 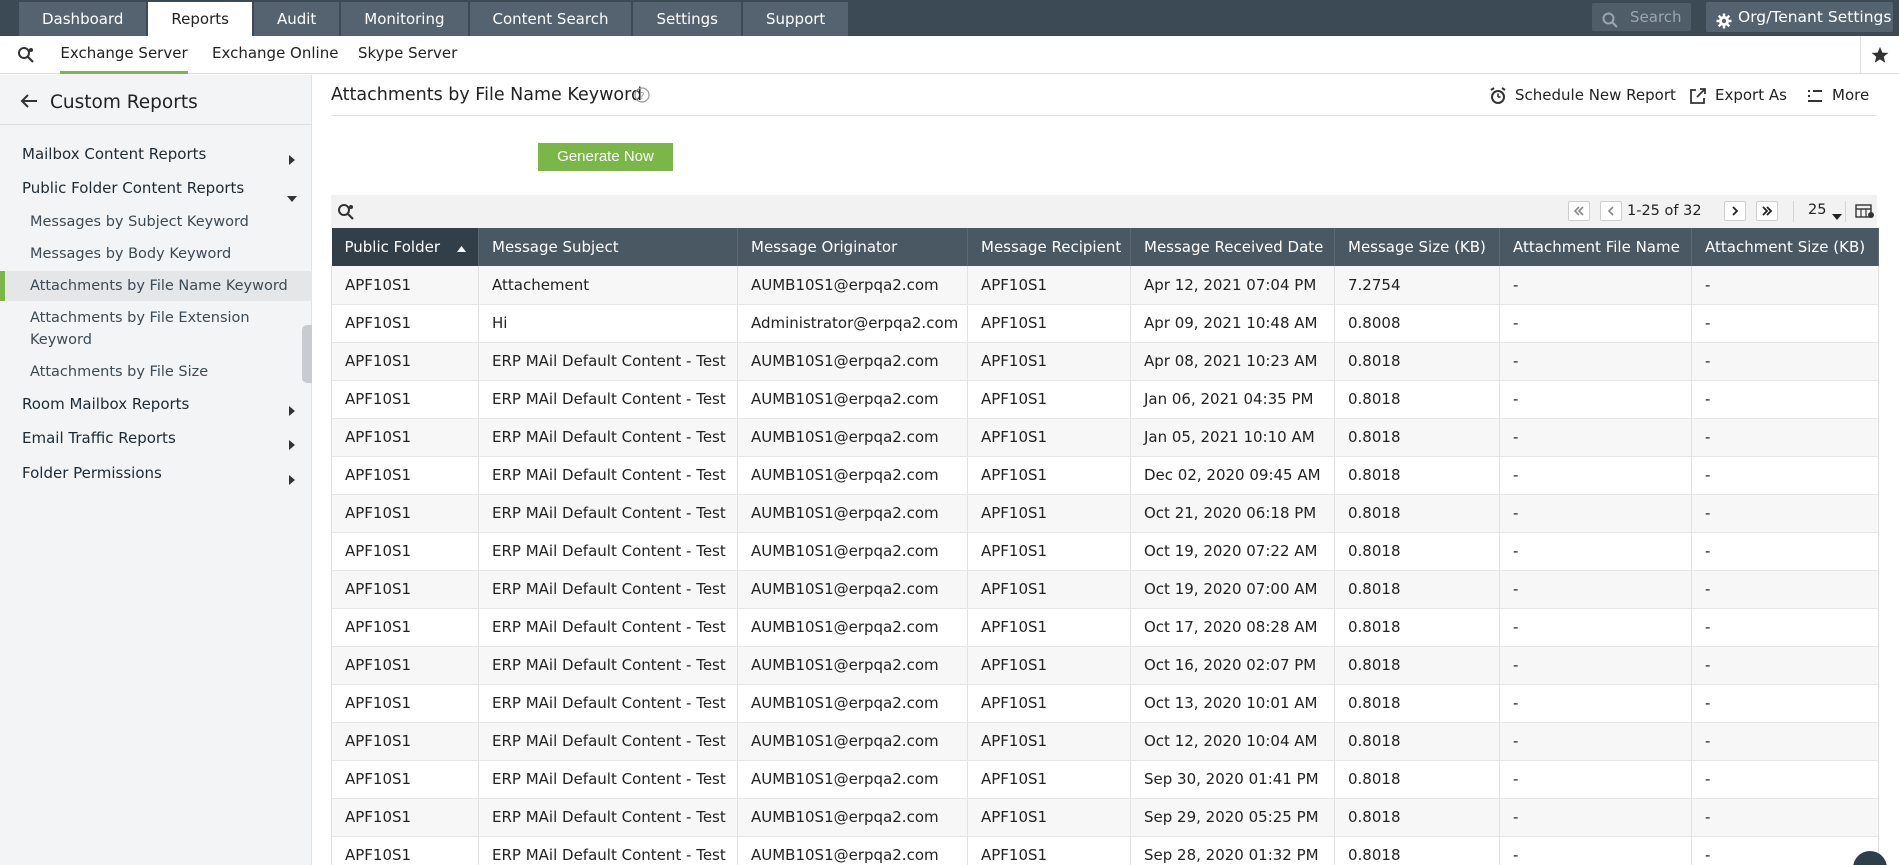 I want to click on column-header-message-size: Message Size (KB), so click(x=1417, y=247).